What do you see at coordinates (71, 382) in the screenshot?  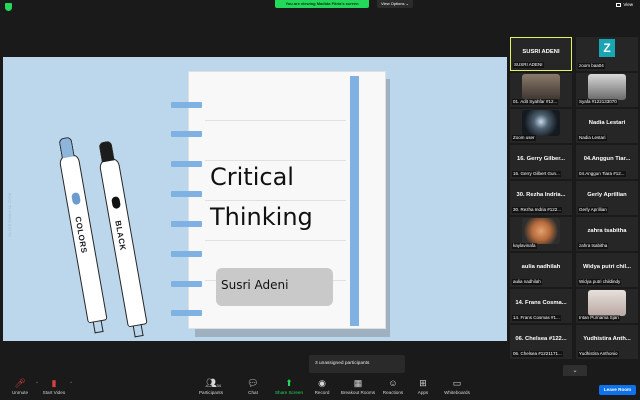 I see `caret-up-icon: ^` at bounding box center [71, 382].